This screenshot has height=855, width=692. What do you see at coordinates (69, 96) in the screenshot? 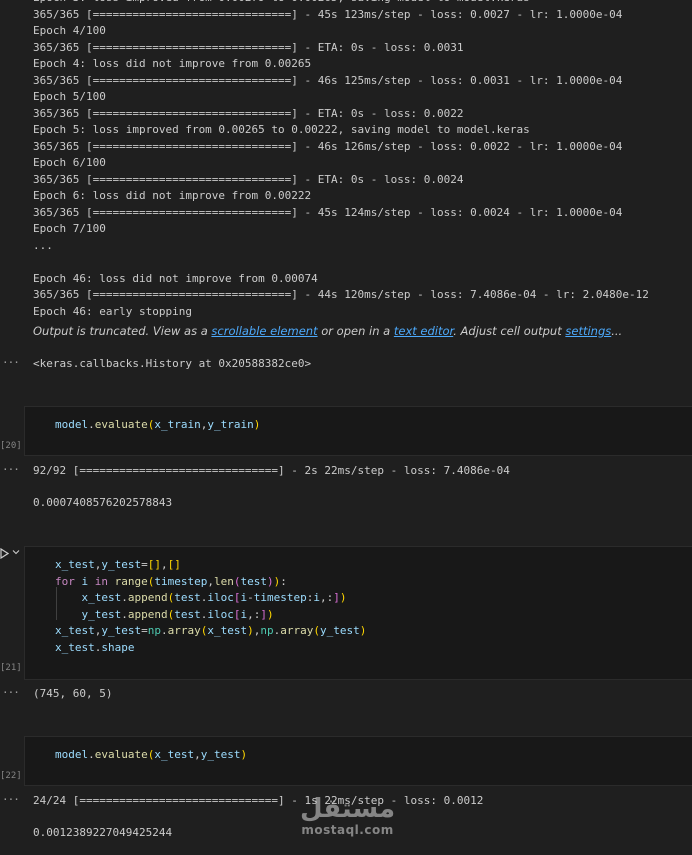
I see `log-line: Epoch 5/100` at bounding box center [69, 96].